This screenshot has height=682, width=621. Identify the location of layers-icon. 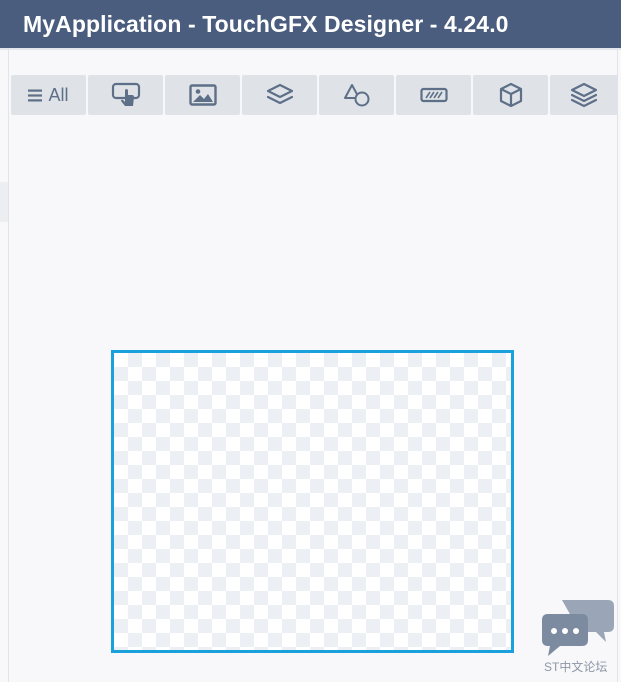
(280, 95).